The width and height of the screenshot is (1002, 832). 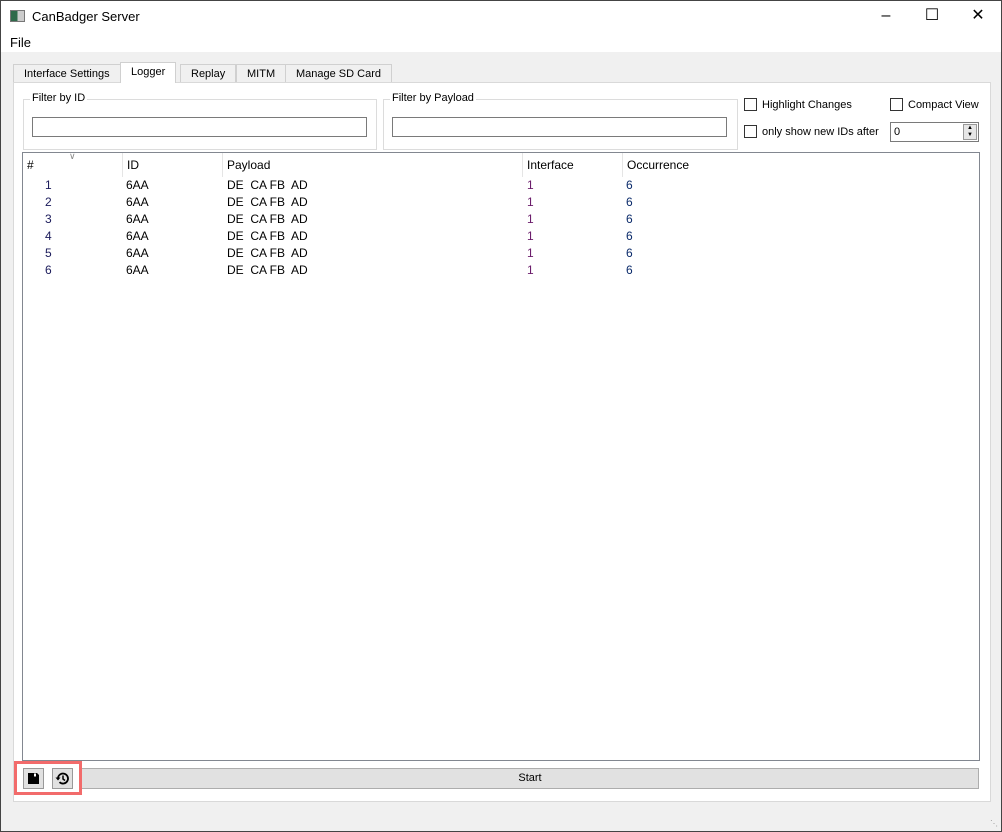 I want to click on resize-grip: ⋱, so click(x=994, y=823).